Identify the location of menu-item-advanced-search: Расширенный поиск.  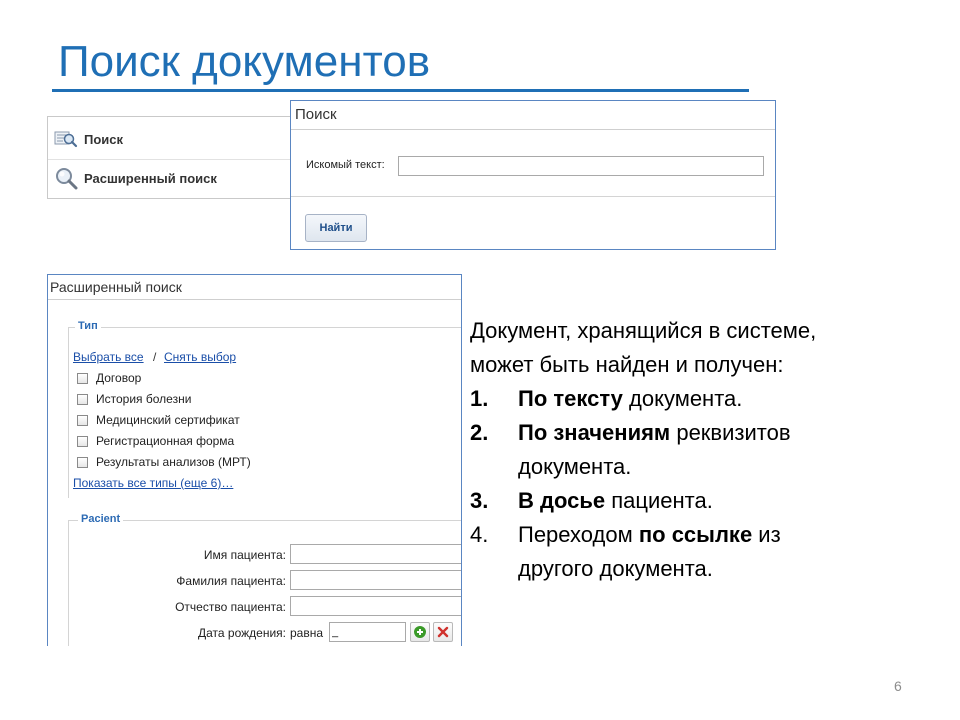
(178, 178).